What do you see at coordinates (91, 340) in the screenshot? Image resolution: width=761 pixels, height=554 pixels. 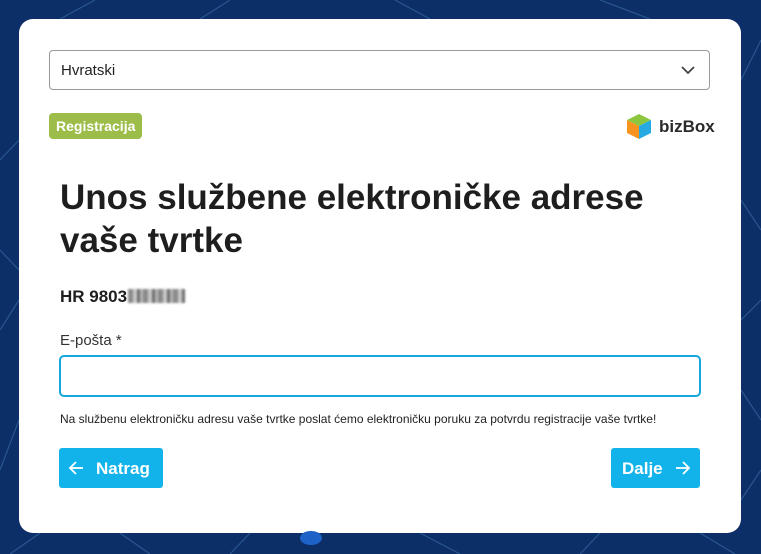 I see `email-label: E-pošta *` at bounding box center [91, 340].